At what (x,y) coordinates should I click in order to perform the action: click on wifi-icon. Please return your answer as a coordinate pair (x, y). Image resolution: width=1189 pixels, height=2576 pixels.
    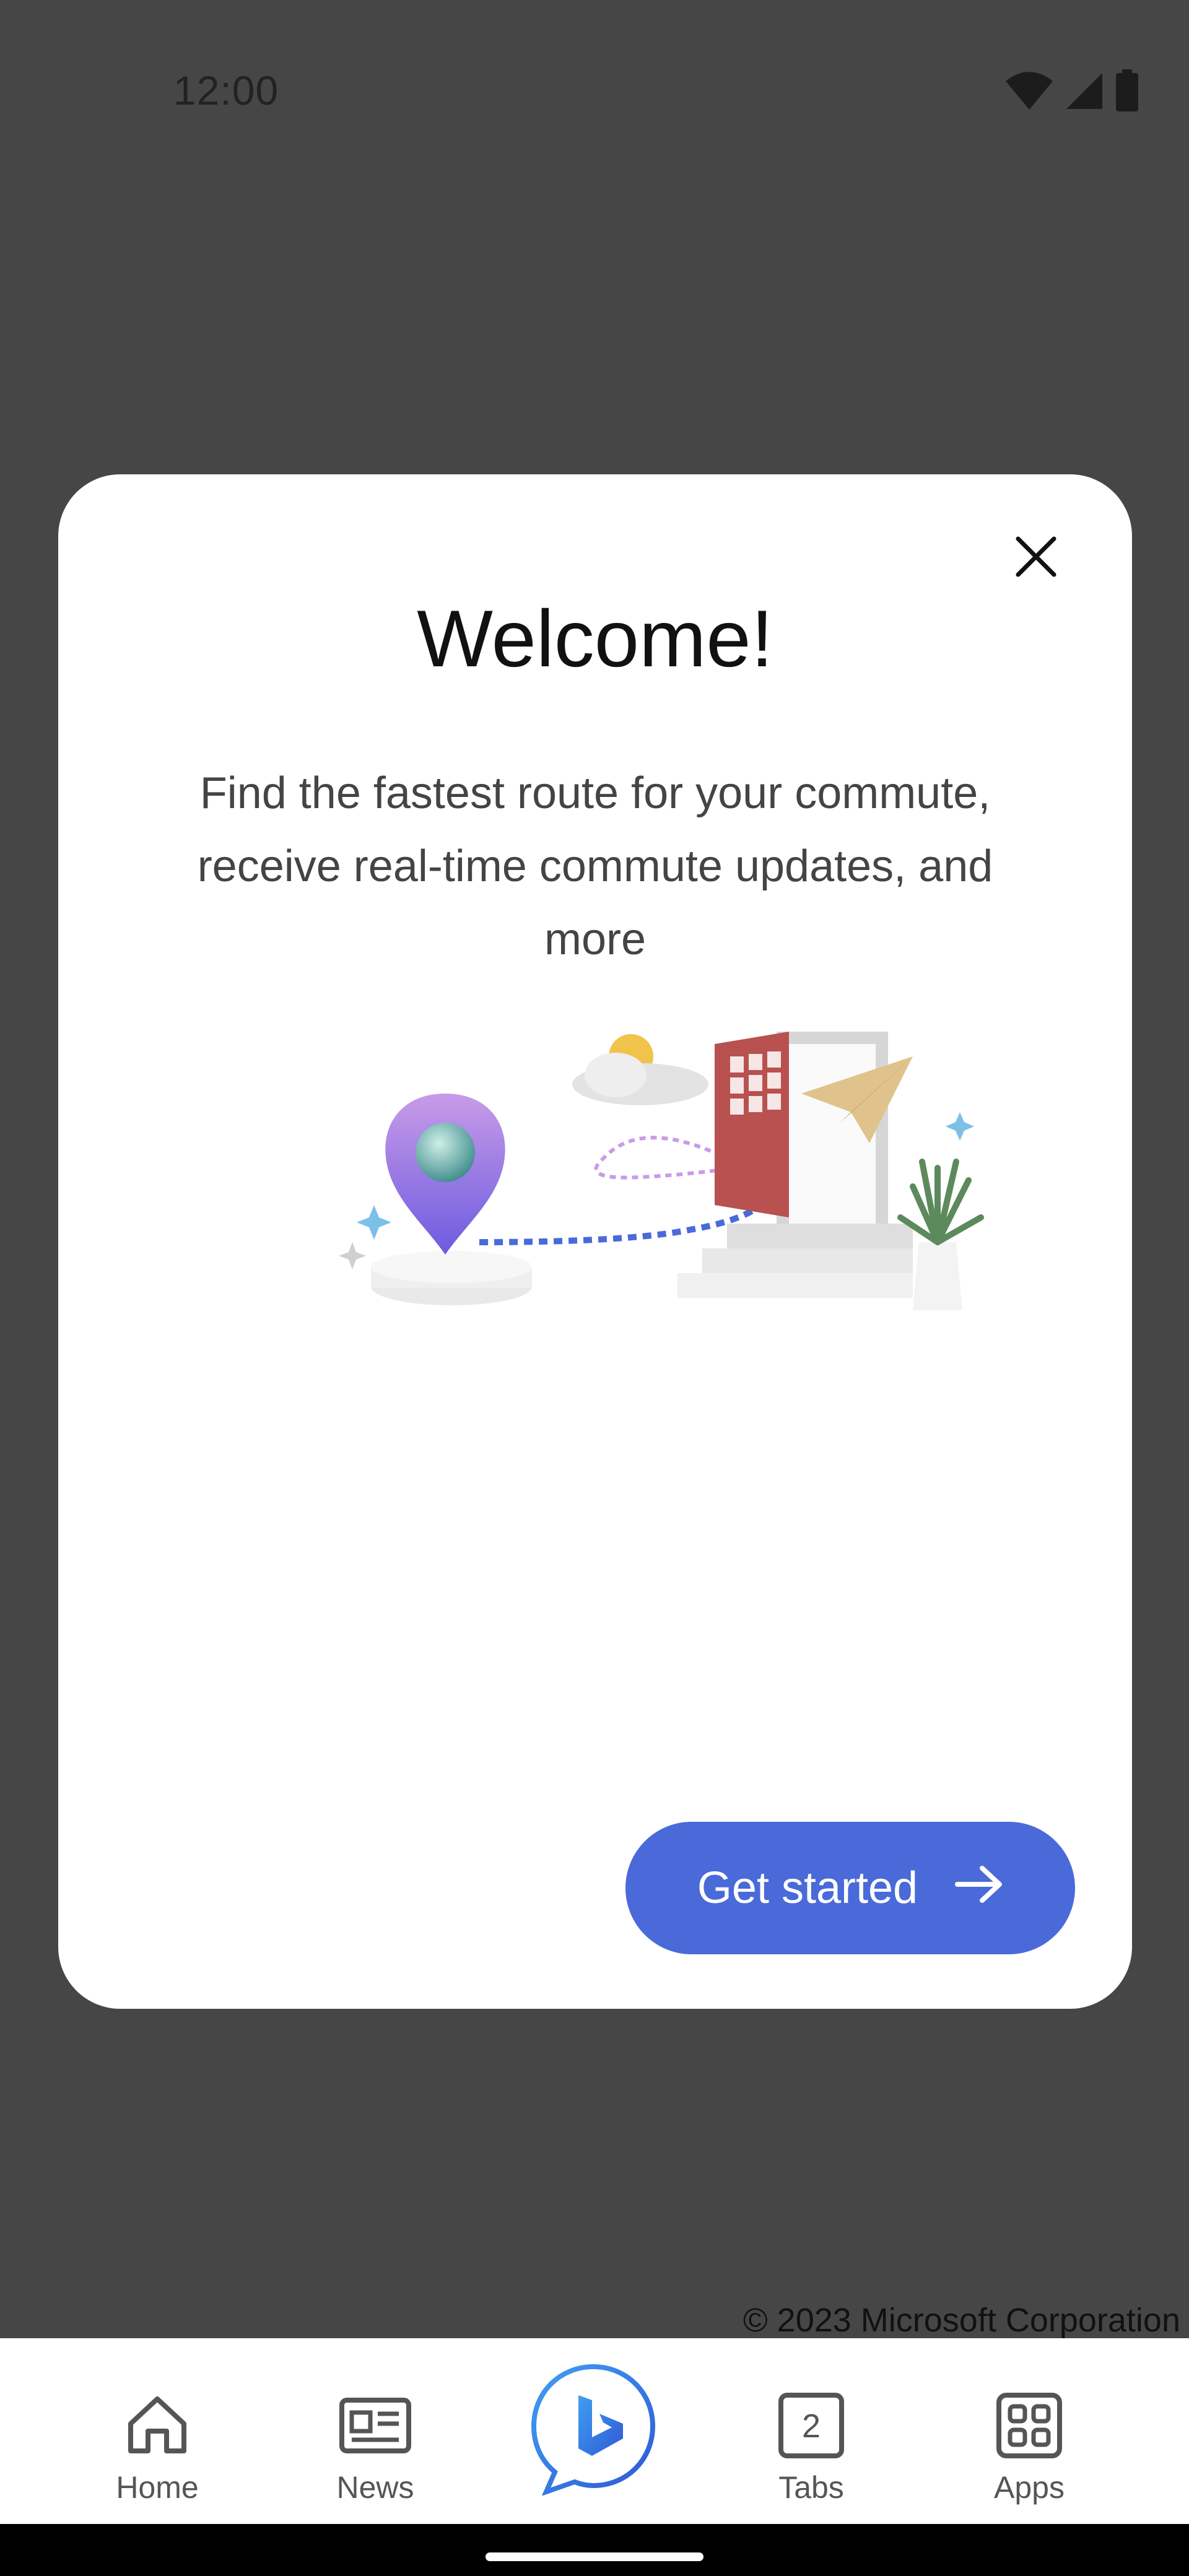
    Looking at the image, I should click on (1029, 91).